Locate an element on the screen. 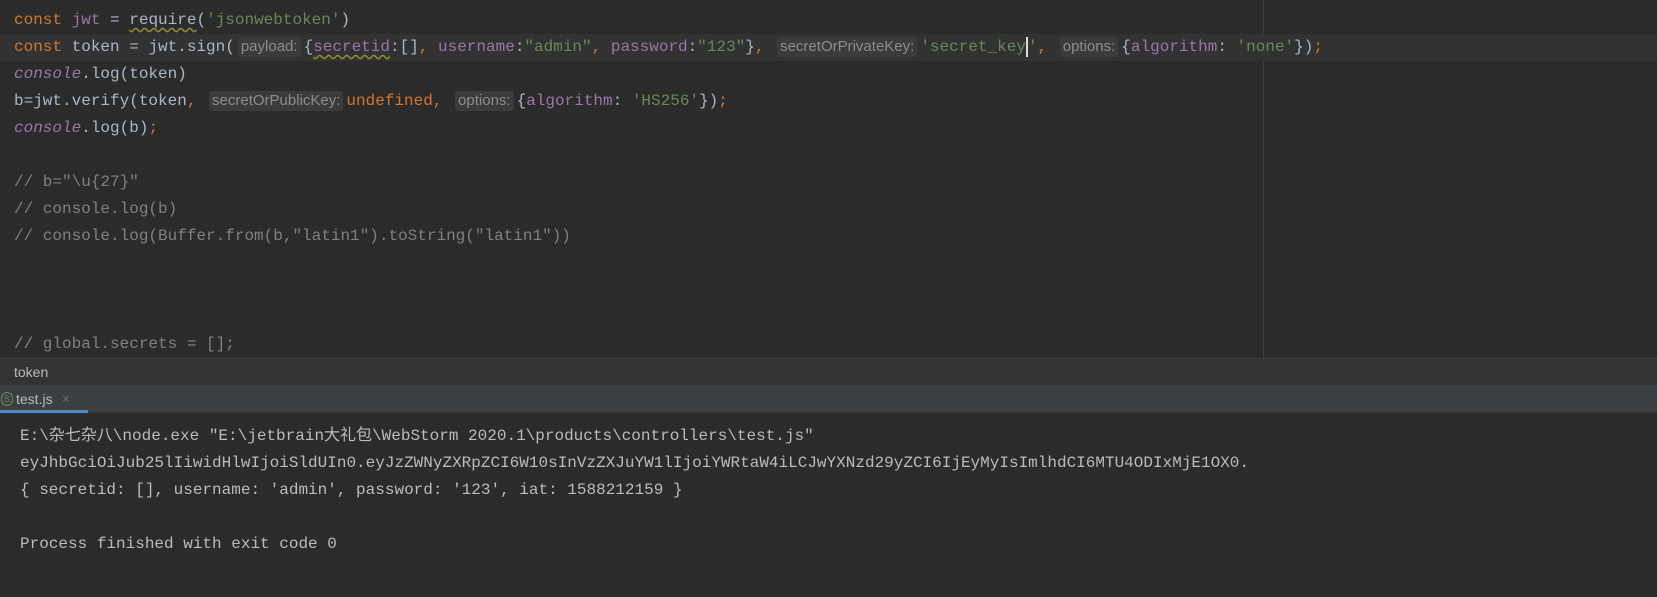  code-token: jwt is located at coordinates (86, 20).